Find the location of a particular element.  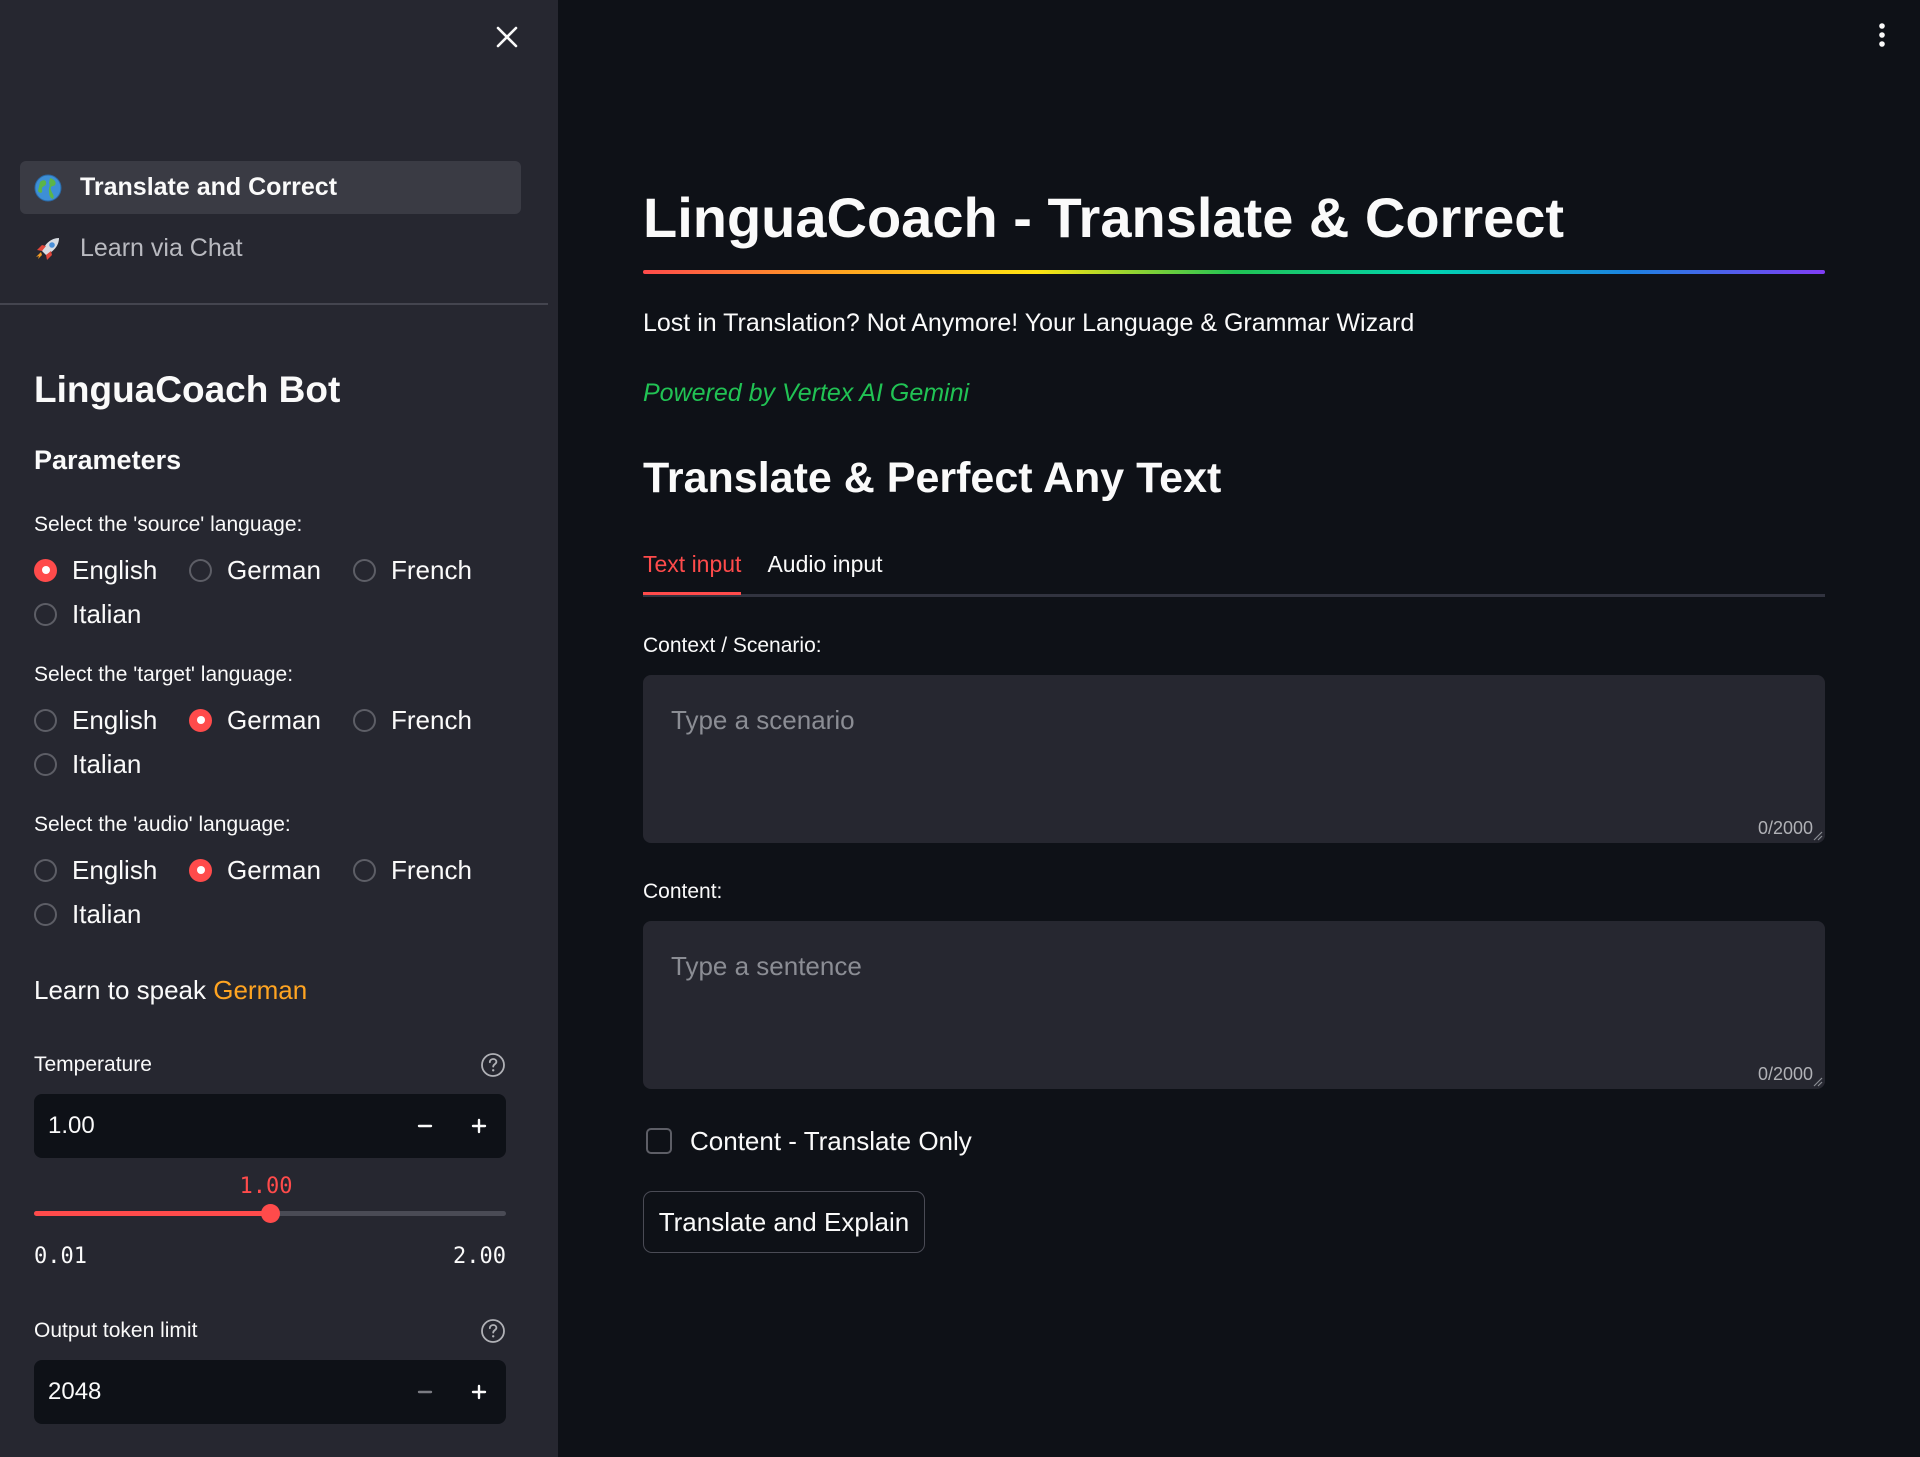

target-radio-french: French is located at coordinates (423, 720).